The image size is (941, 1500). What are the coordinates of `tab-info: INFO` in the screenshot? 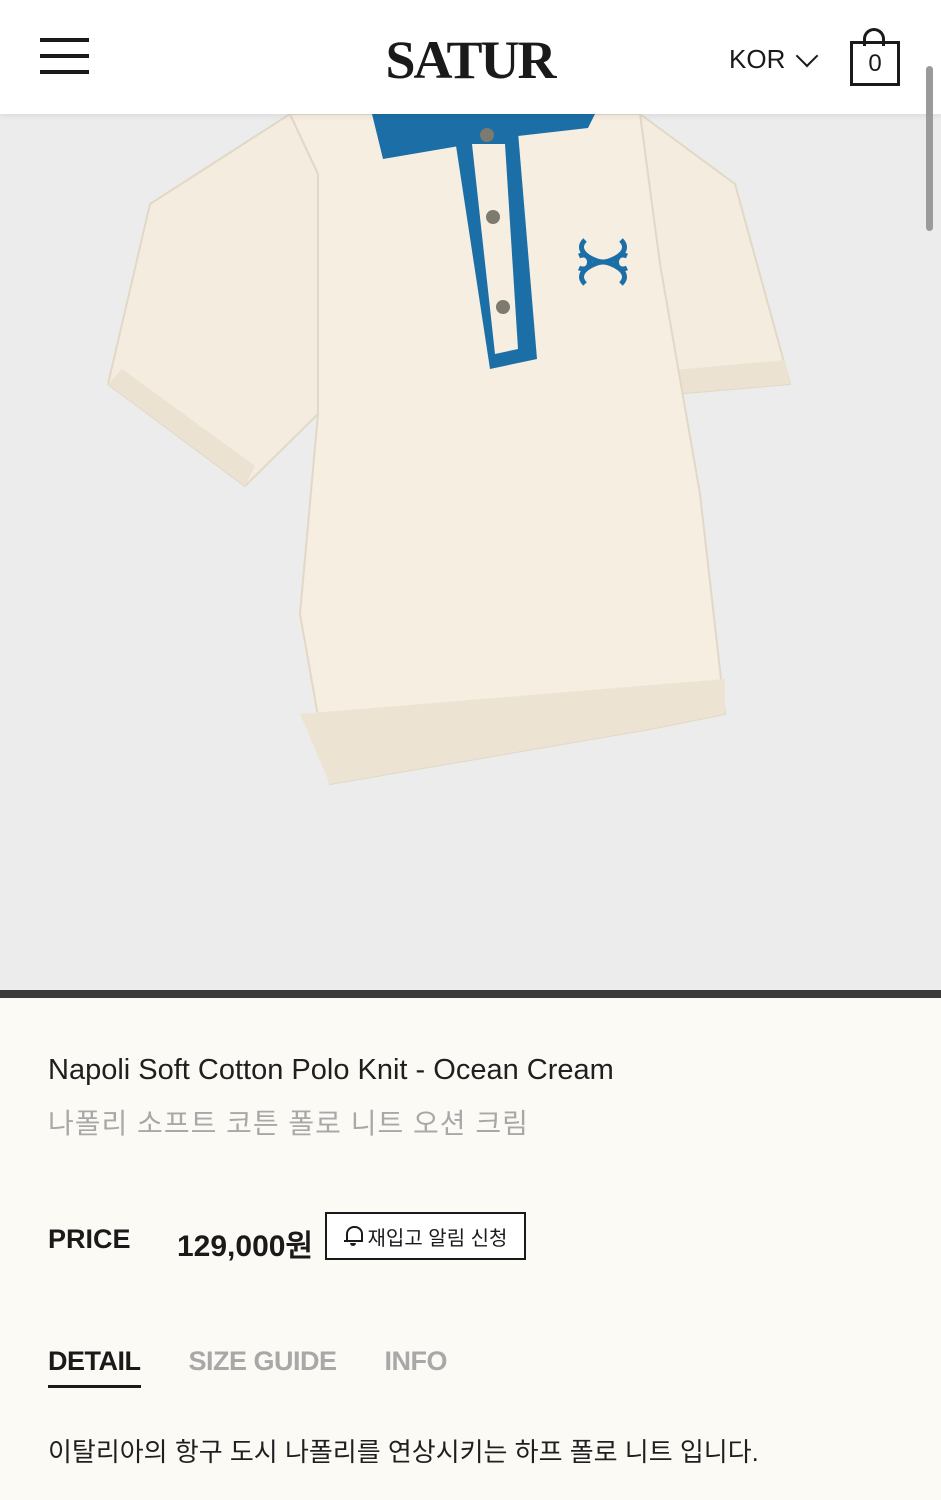 It's located at (416, 1367).